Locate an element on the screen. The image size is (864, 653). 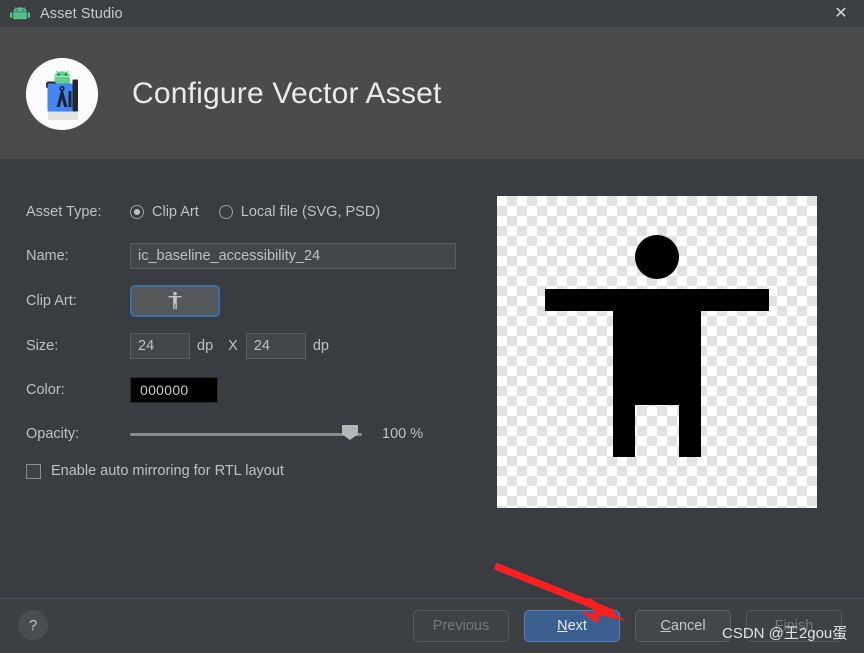
radio-local-file-indicator is located at coordinates (225, 212).